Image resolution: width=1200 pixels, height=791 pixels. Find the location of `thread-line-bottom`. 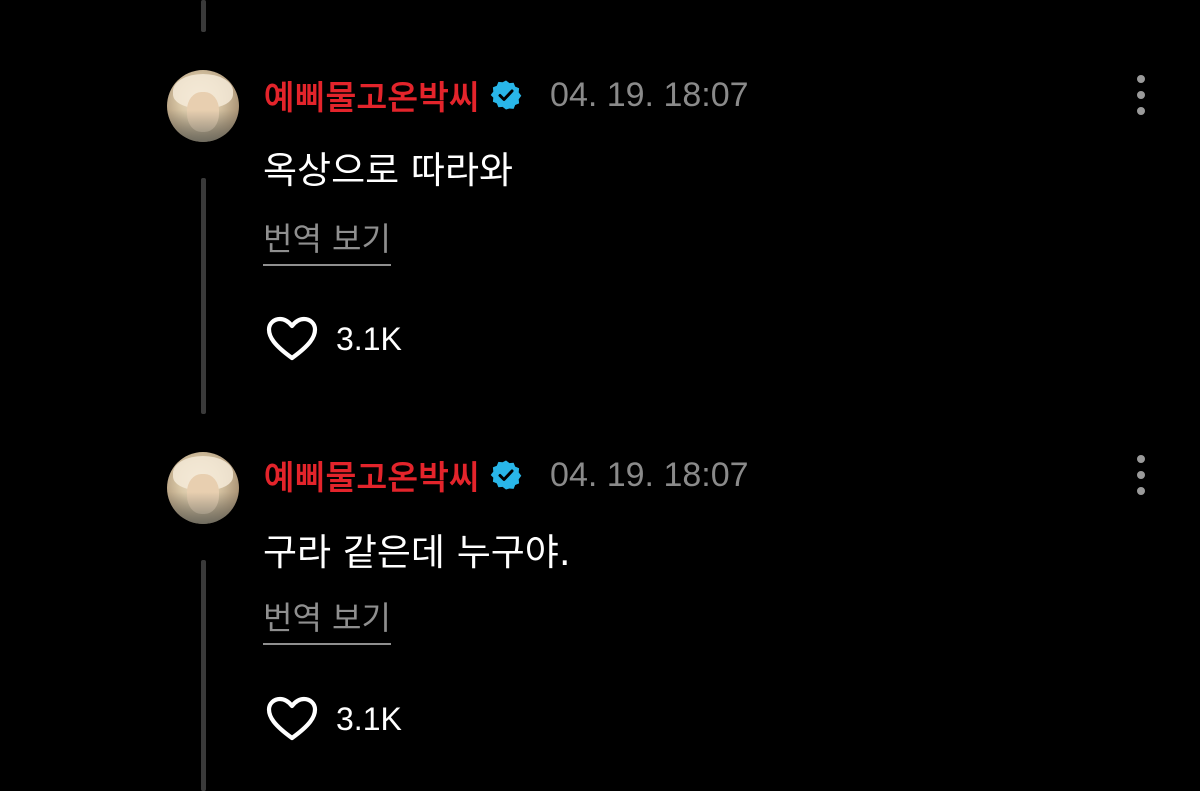

thread-line-bottom is located at coordinates (203, 675).